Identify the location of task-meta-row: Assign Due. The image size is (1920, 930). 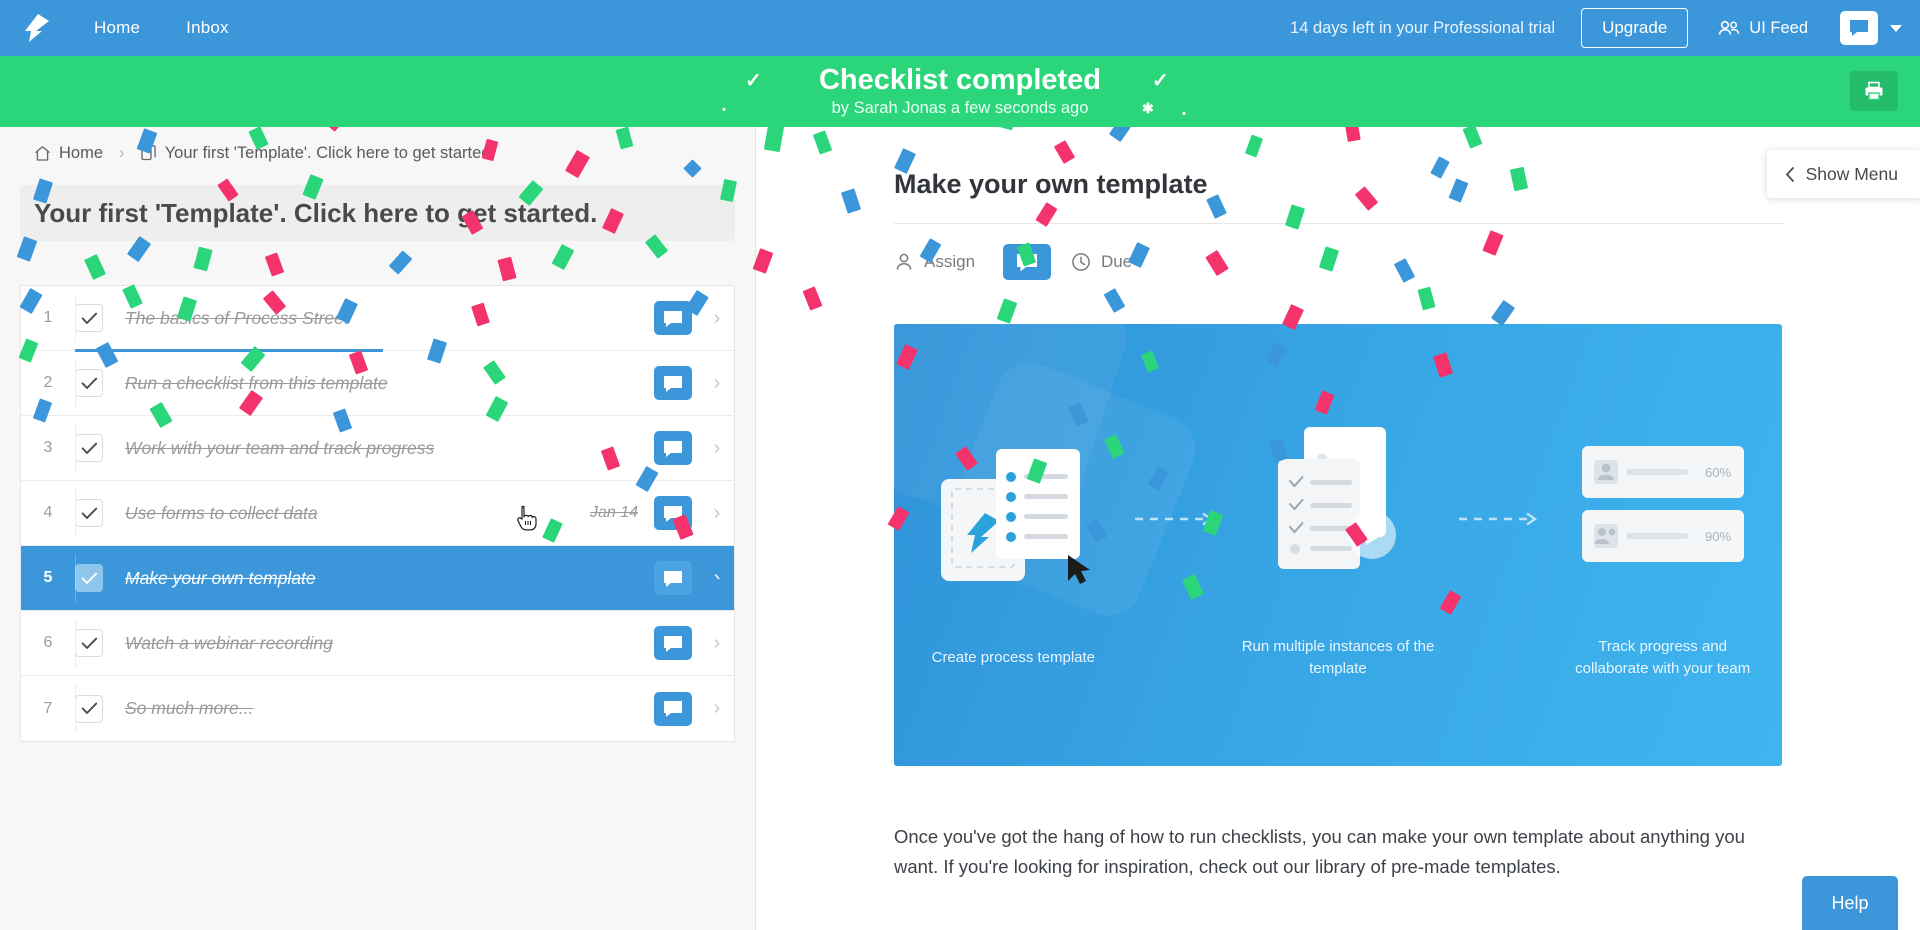
(1407, 262).